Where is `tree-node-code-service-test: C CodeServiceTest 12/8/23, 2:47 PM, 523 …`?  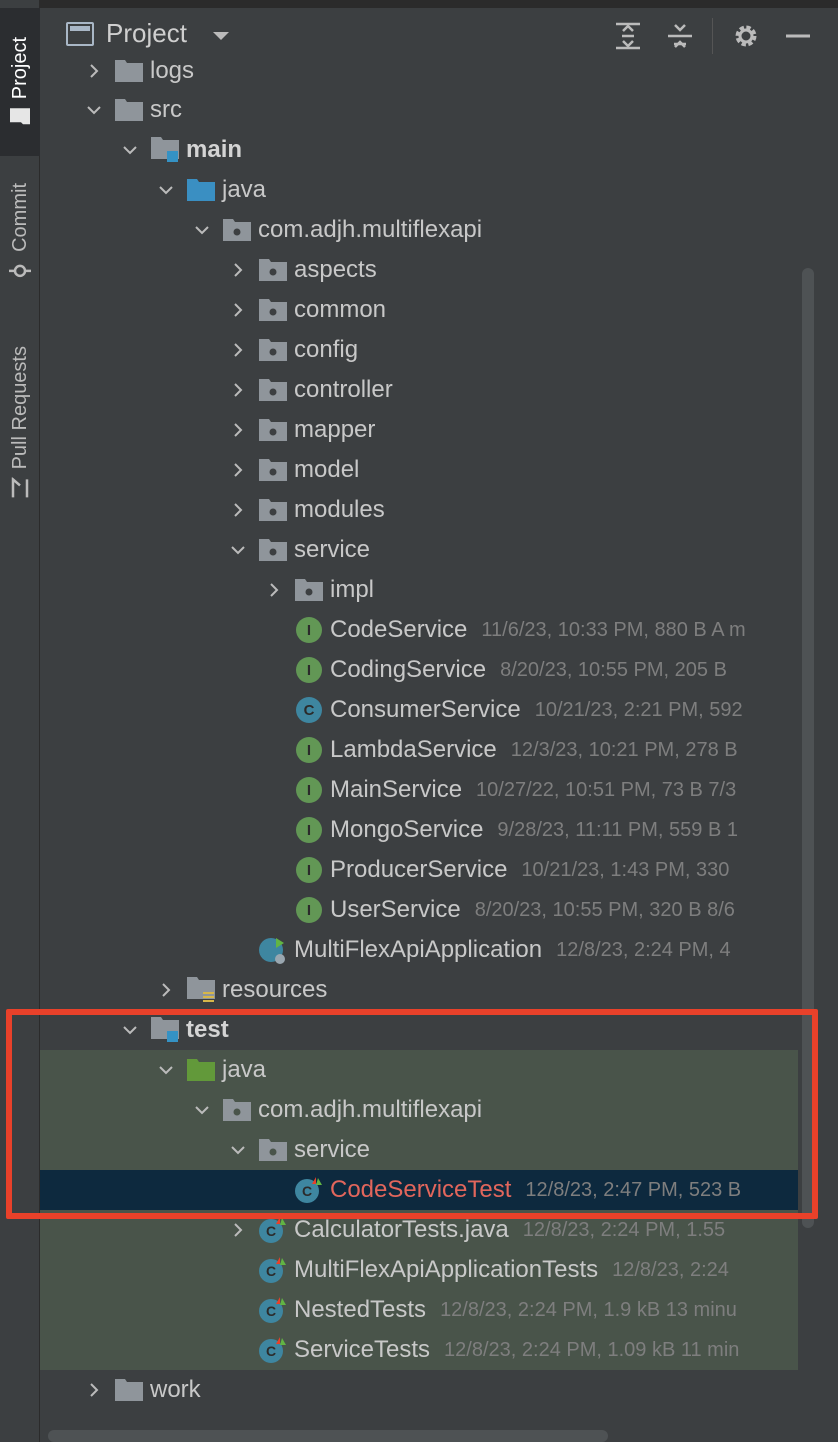 tree-node-code-service-test: C CodeServiceTest 12/8/23, 2:47 PM, 523 … is located at coordinates (419, 1190).